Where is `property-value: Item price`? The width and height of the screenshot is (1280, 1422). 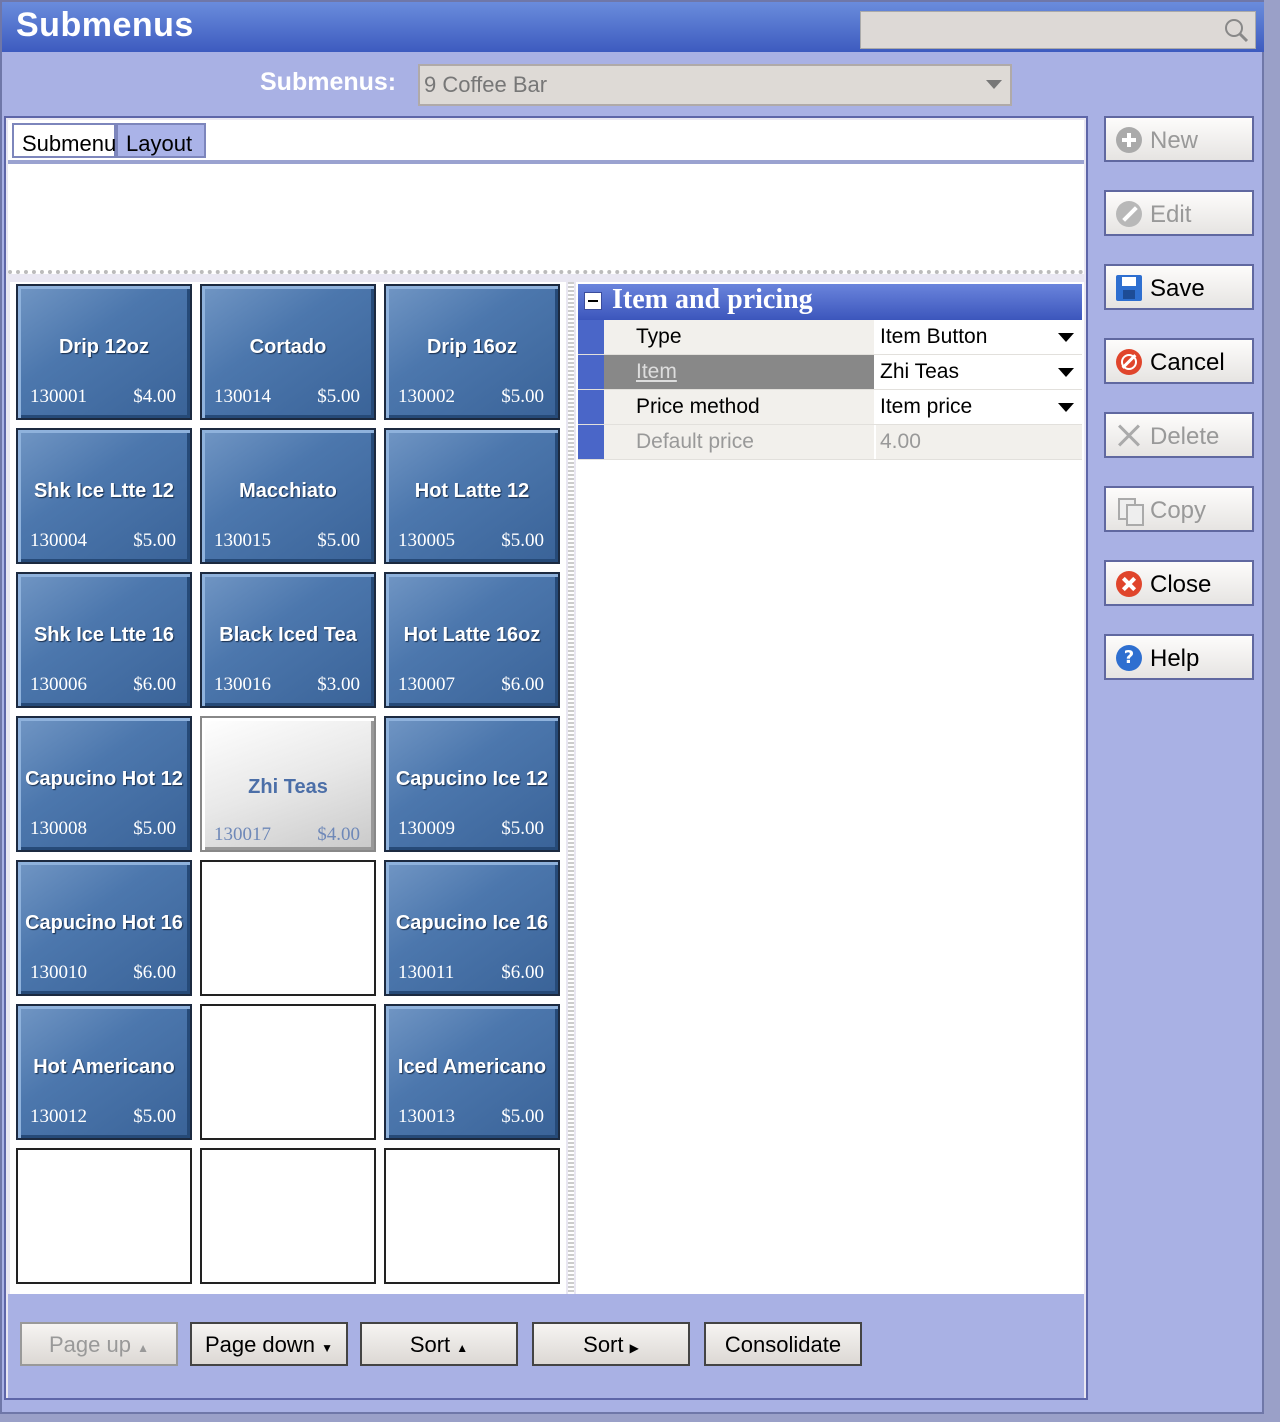
property-value: Item price is located at coordinates (926, 406).